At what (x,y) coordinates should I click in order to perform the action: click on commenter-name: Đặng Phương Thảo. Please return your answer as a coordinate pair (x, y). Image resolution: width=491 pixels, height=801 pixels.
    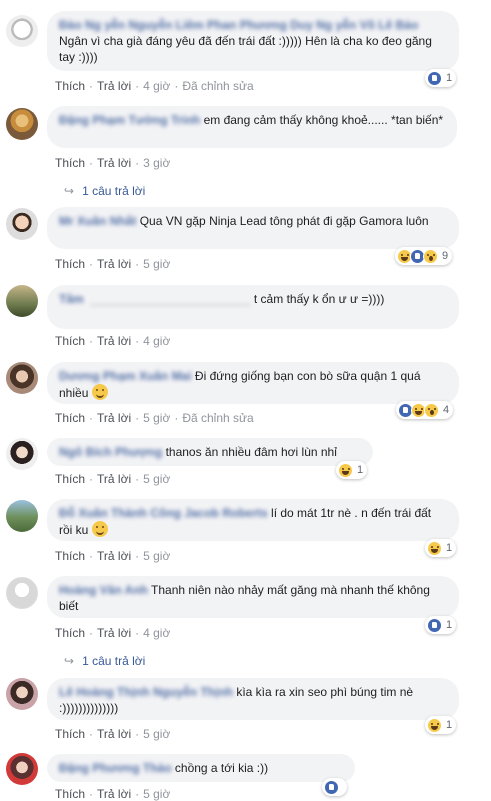
    Looking at the image, I should click on (115, 768).